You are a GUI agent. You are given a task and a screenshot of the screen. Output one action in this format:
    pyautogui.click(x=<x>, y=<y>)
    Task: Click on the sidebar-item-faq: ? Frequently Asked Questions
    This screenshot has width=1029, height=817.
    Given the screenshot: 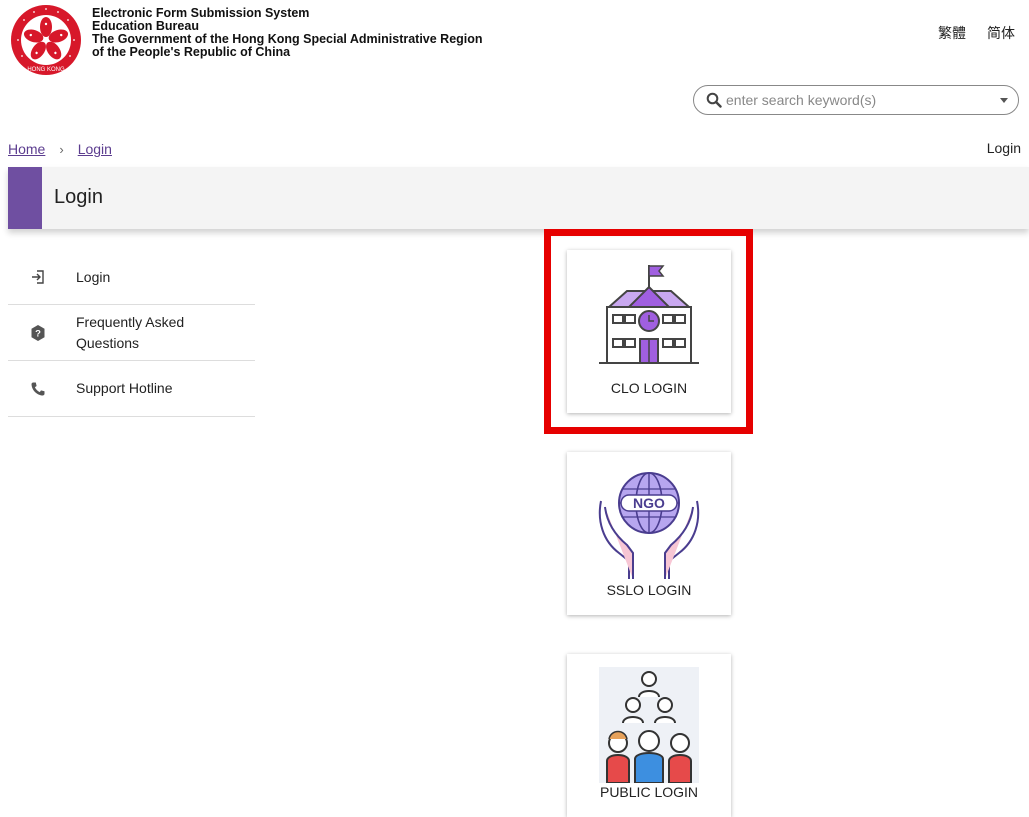 What is the action you would take?
    pyautogui.click(x=131, y=333)
    